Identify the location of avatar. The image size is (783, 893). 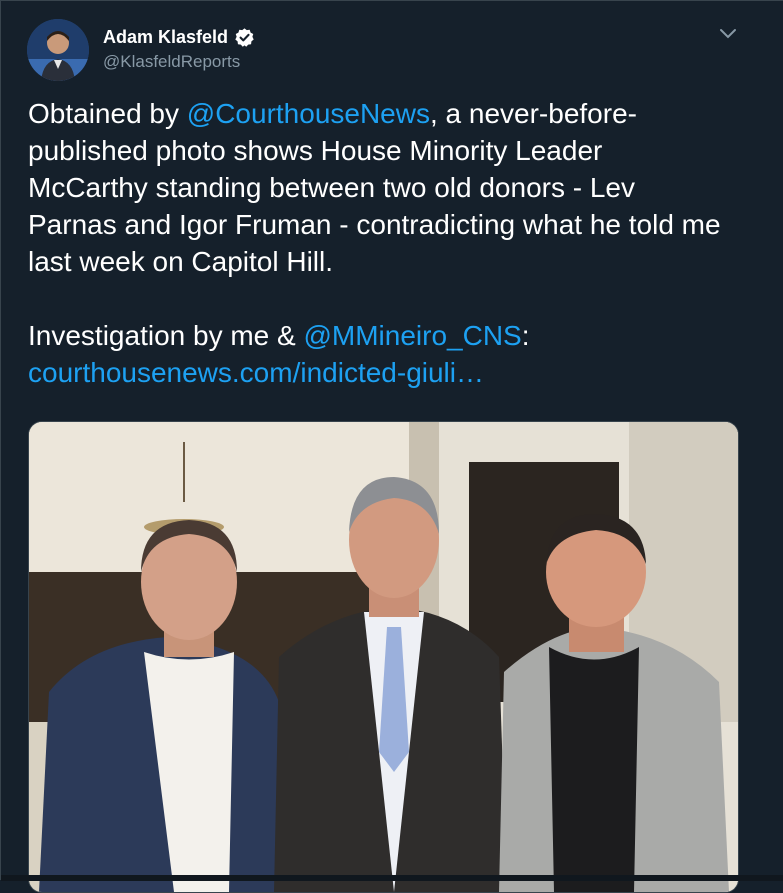
(58, 50).